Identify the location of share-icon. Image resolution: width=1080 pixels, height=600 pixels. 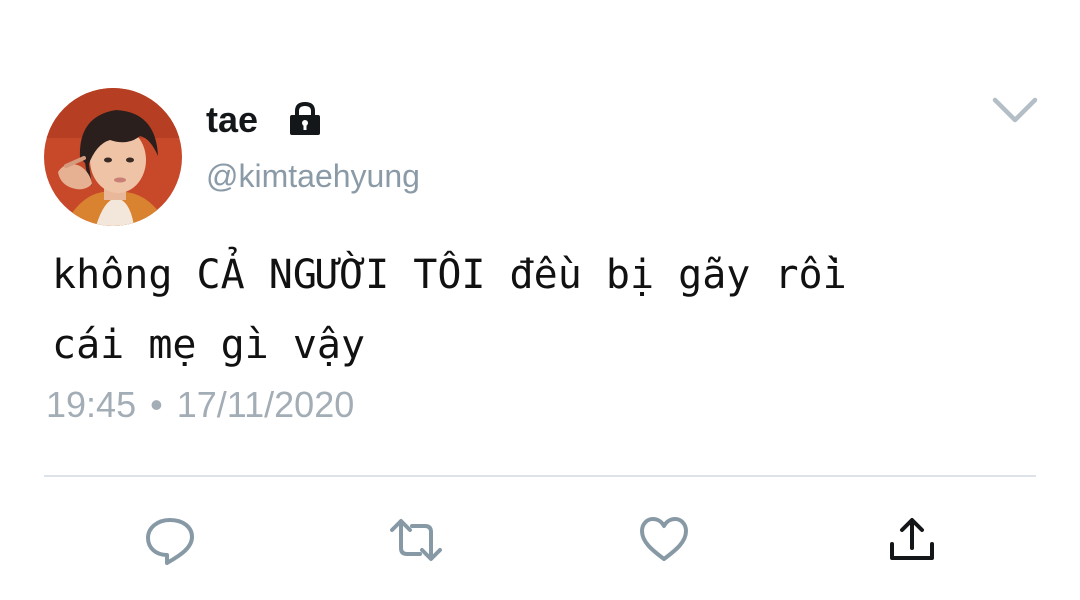
(912, 539).